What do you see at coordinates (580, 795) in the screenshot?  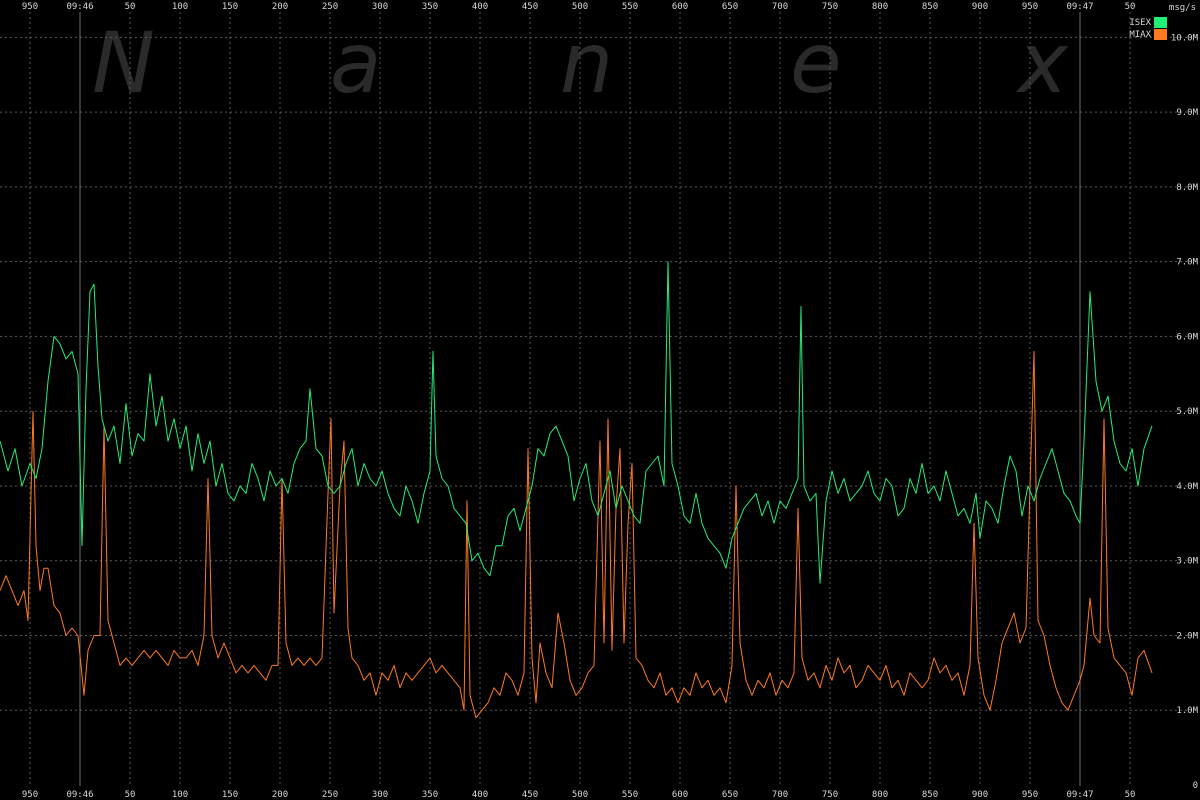 I see `x-tick-label-bottom: 500` at bounding box center [580, 795].